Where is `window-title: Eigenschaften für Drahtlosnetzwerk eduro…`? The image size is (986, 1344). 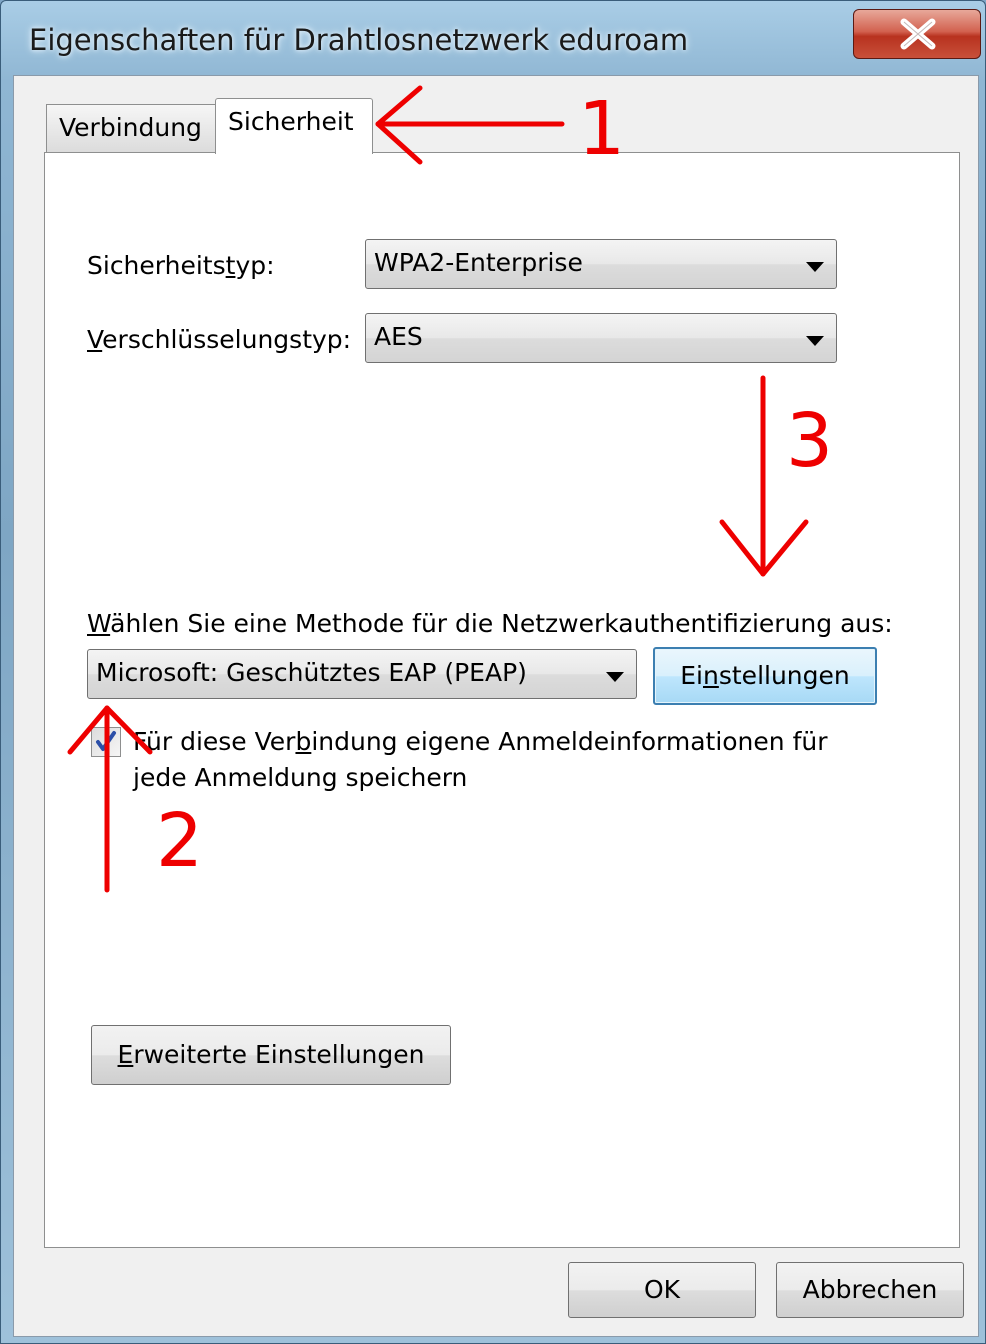 window-title: Eigenschaften für Drahtlosnetzwerk eduro… is located at coordinates (359, 40).